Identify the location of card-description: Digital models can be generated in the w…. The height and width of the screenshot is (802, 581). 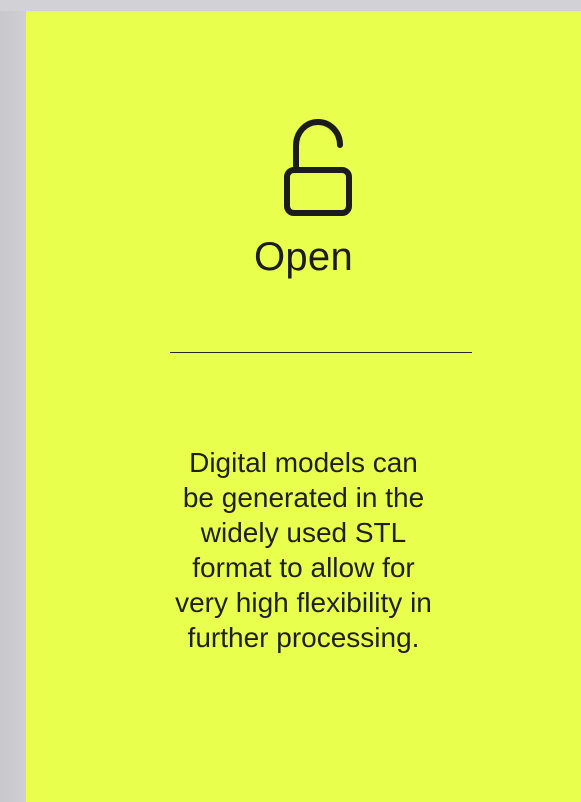
(303, 550).